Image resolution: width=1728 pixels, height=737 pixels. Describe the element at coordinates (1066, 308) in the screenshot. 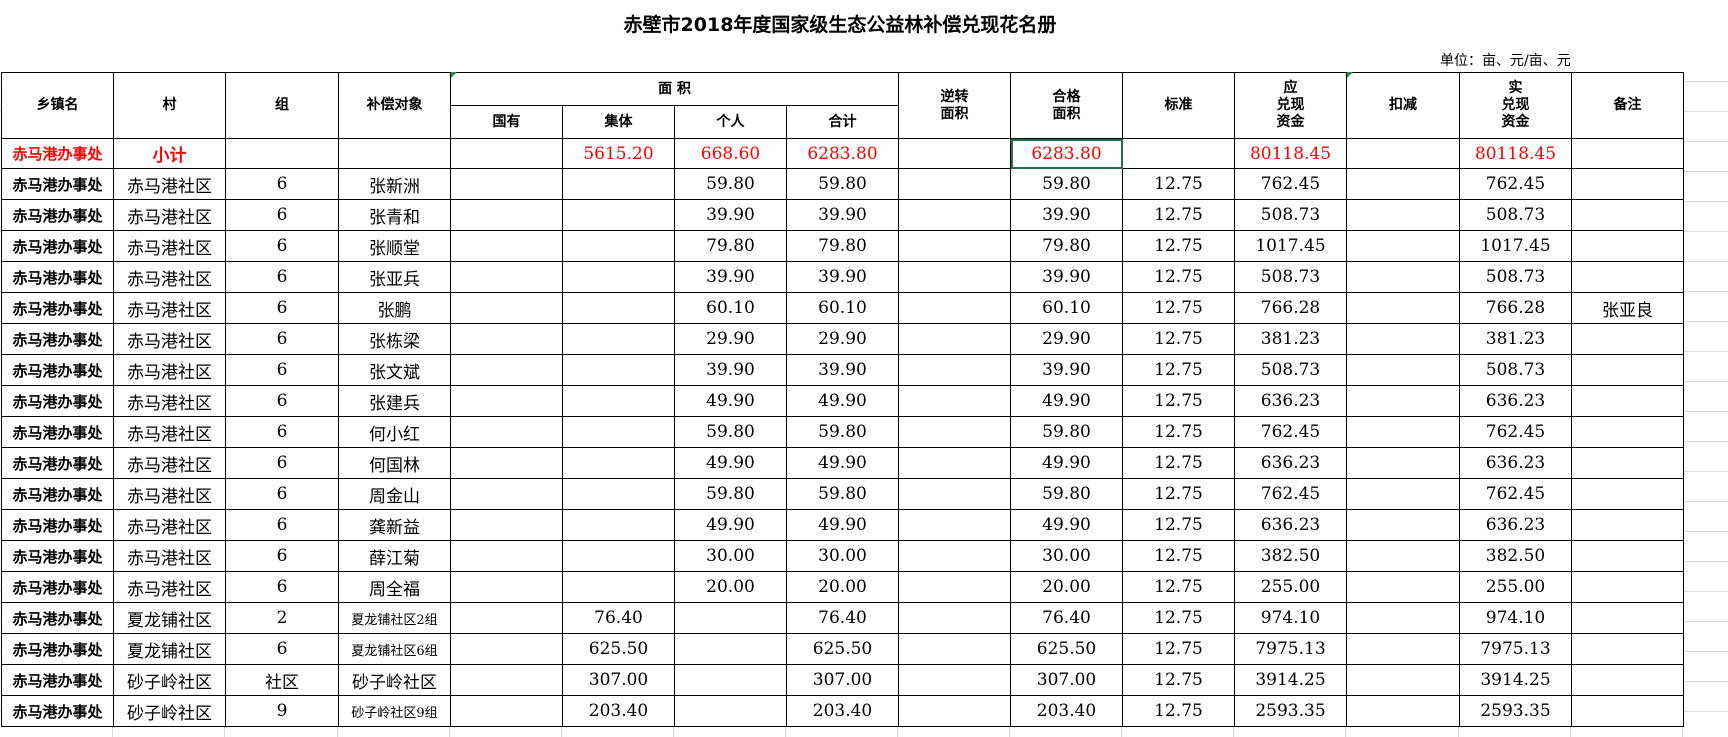

I see `cell-qualified: 60.10` at that location.